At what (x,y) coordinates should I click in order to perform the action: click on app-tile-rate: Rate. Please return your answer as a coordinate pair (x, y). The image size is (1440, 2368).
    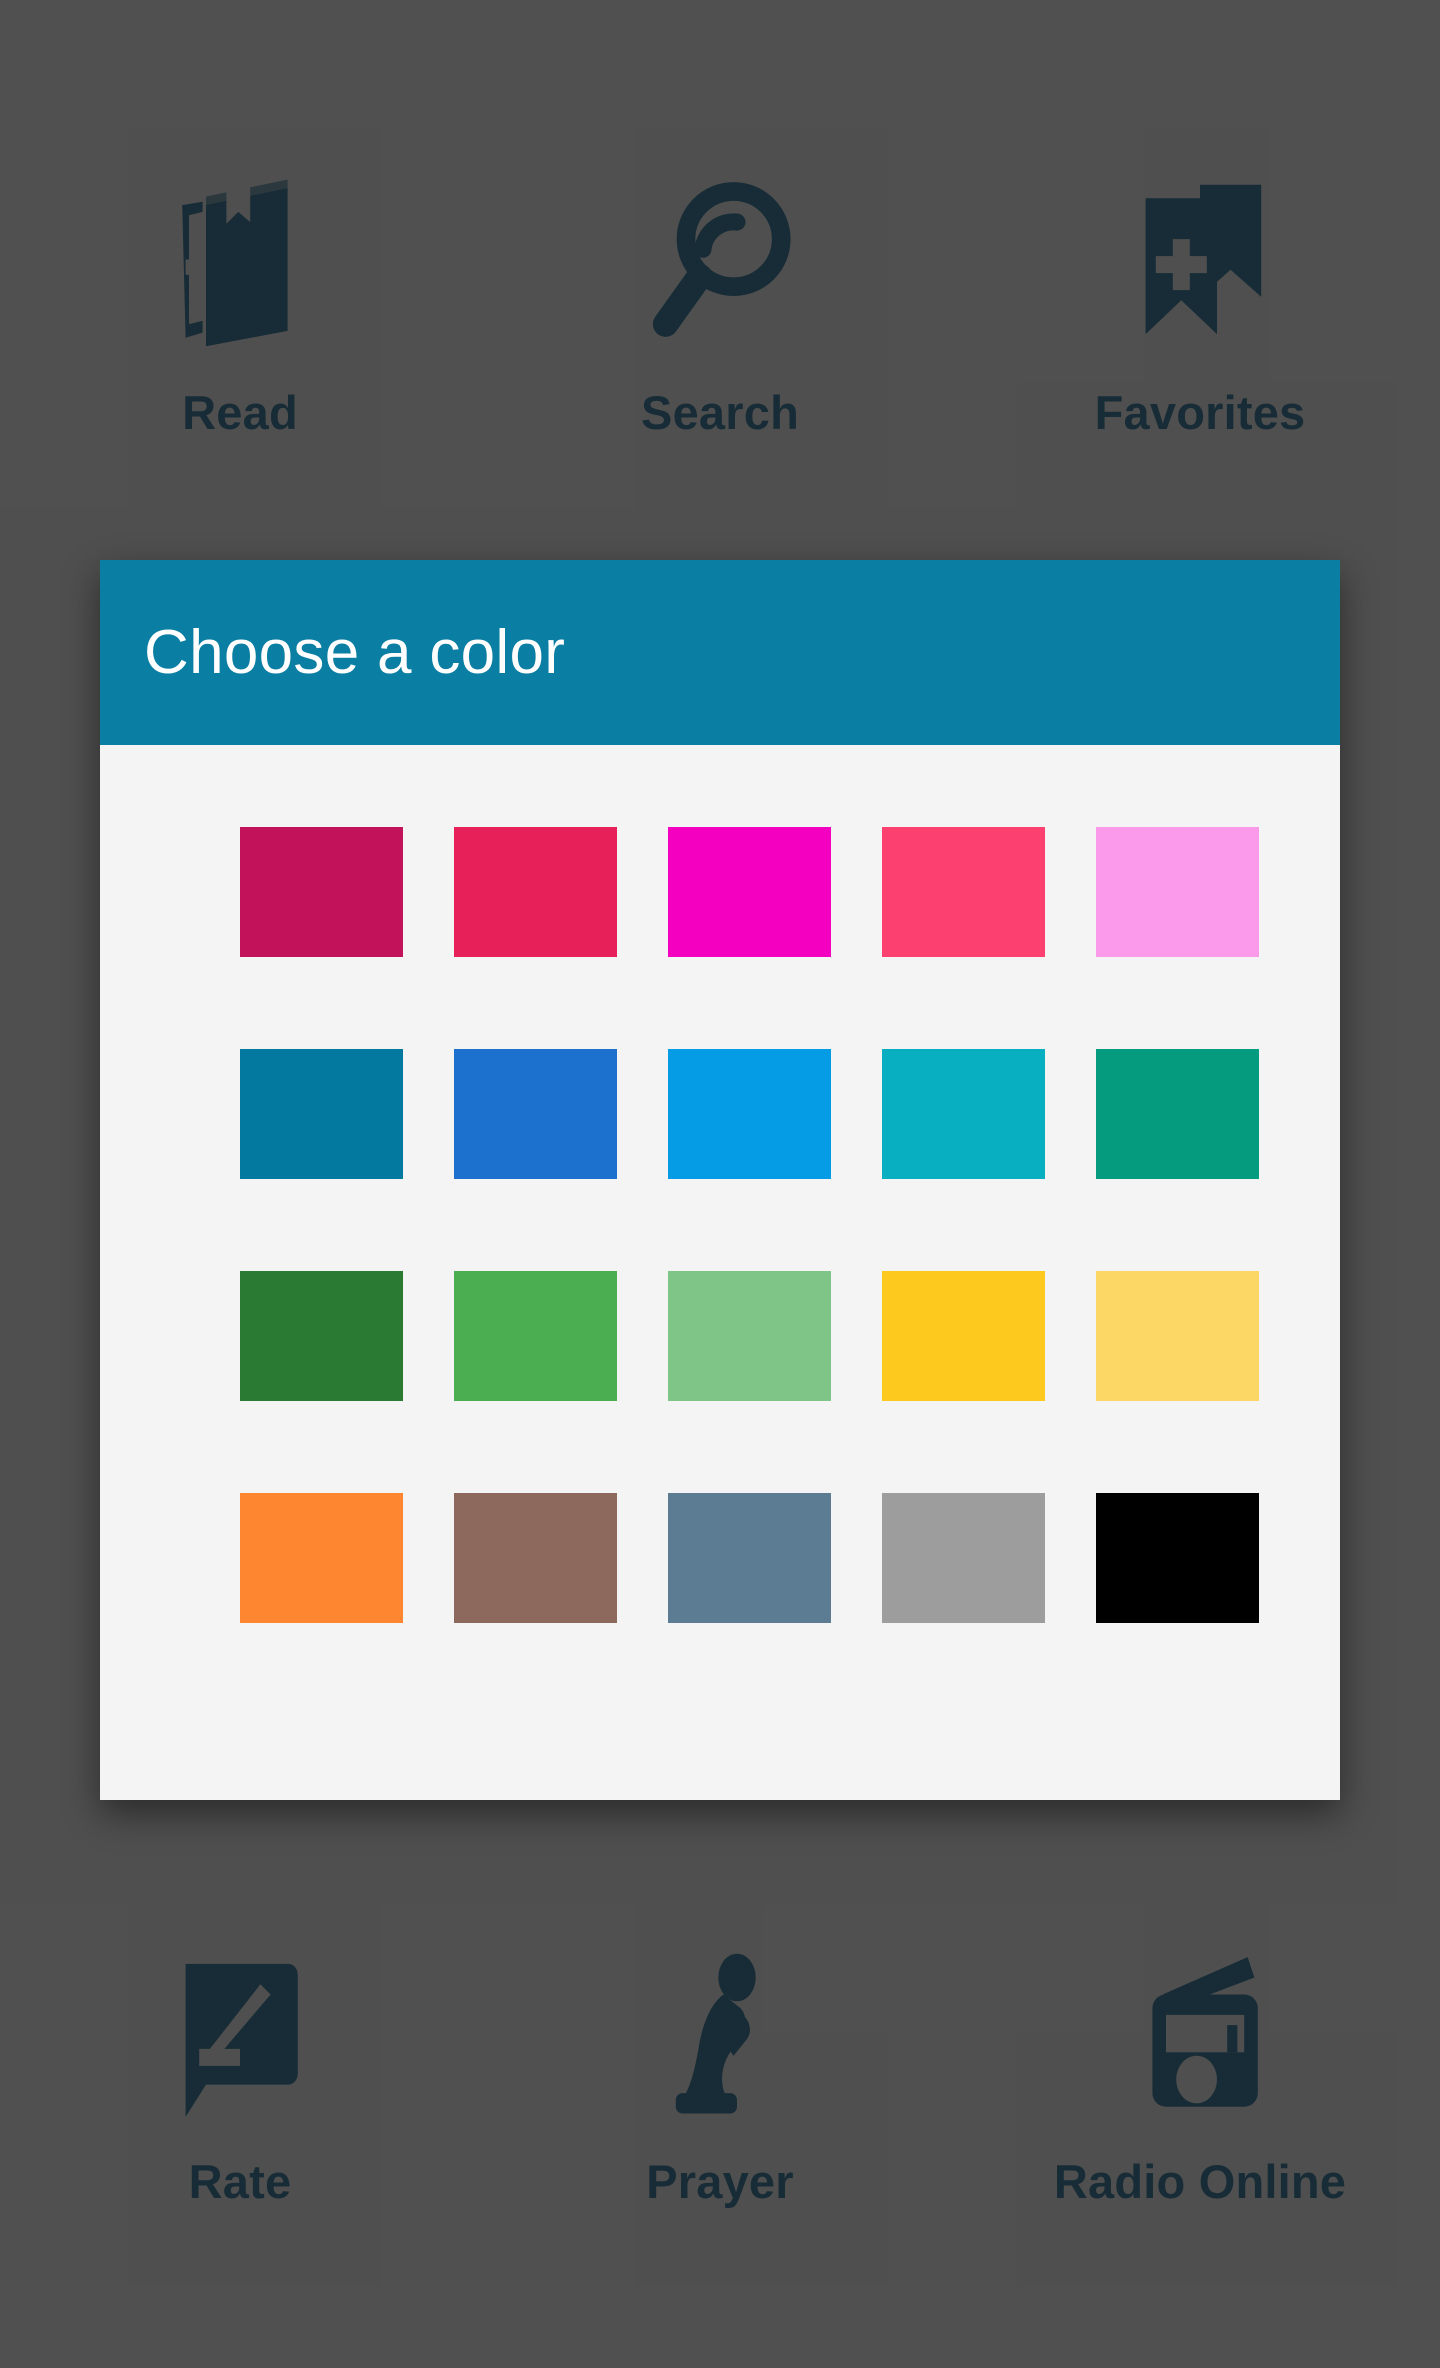
    Looking at the image, I should click on (240, 2073).